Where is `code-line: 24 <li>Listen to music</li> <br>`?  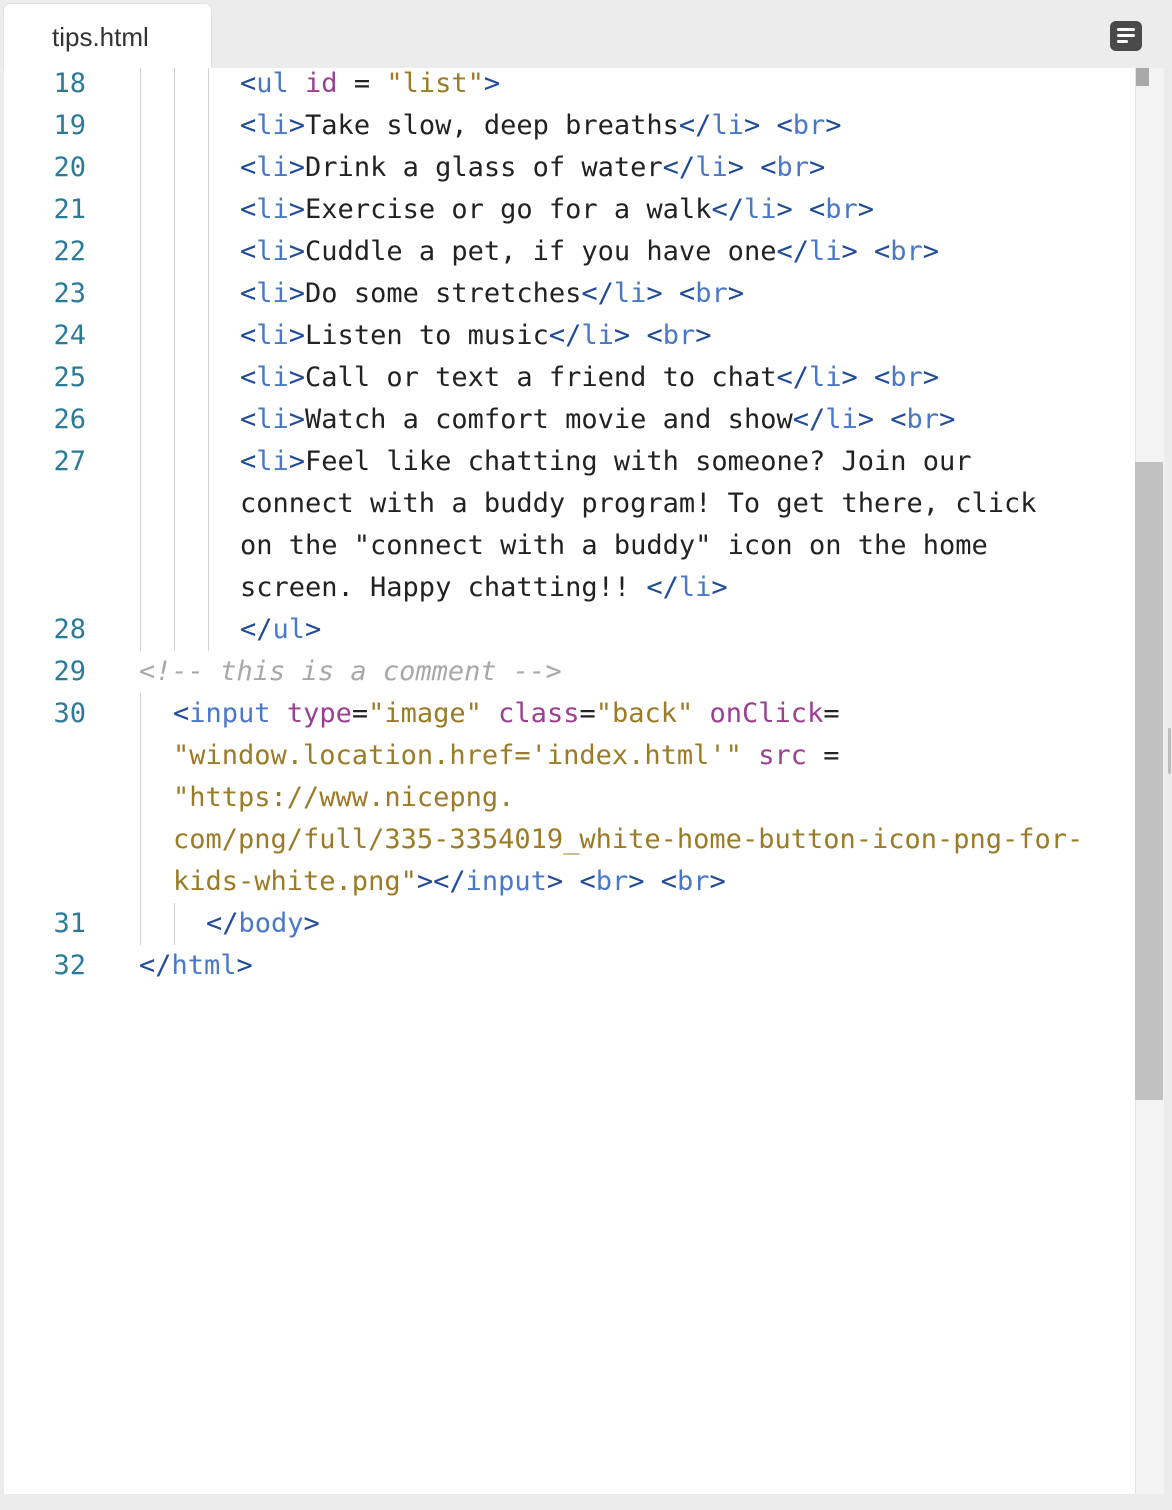 code-line: 24 <li>Listen to music</li> <br> is located at coordinates (569, 336).